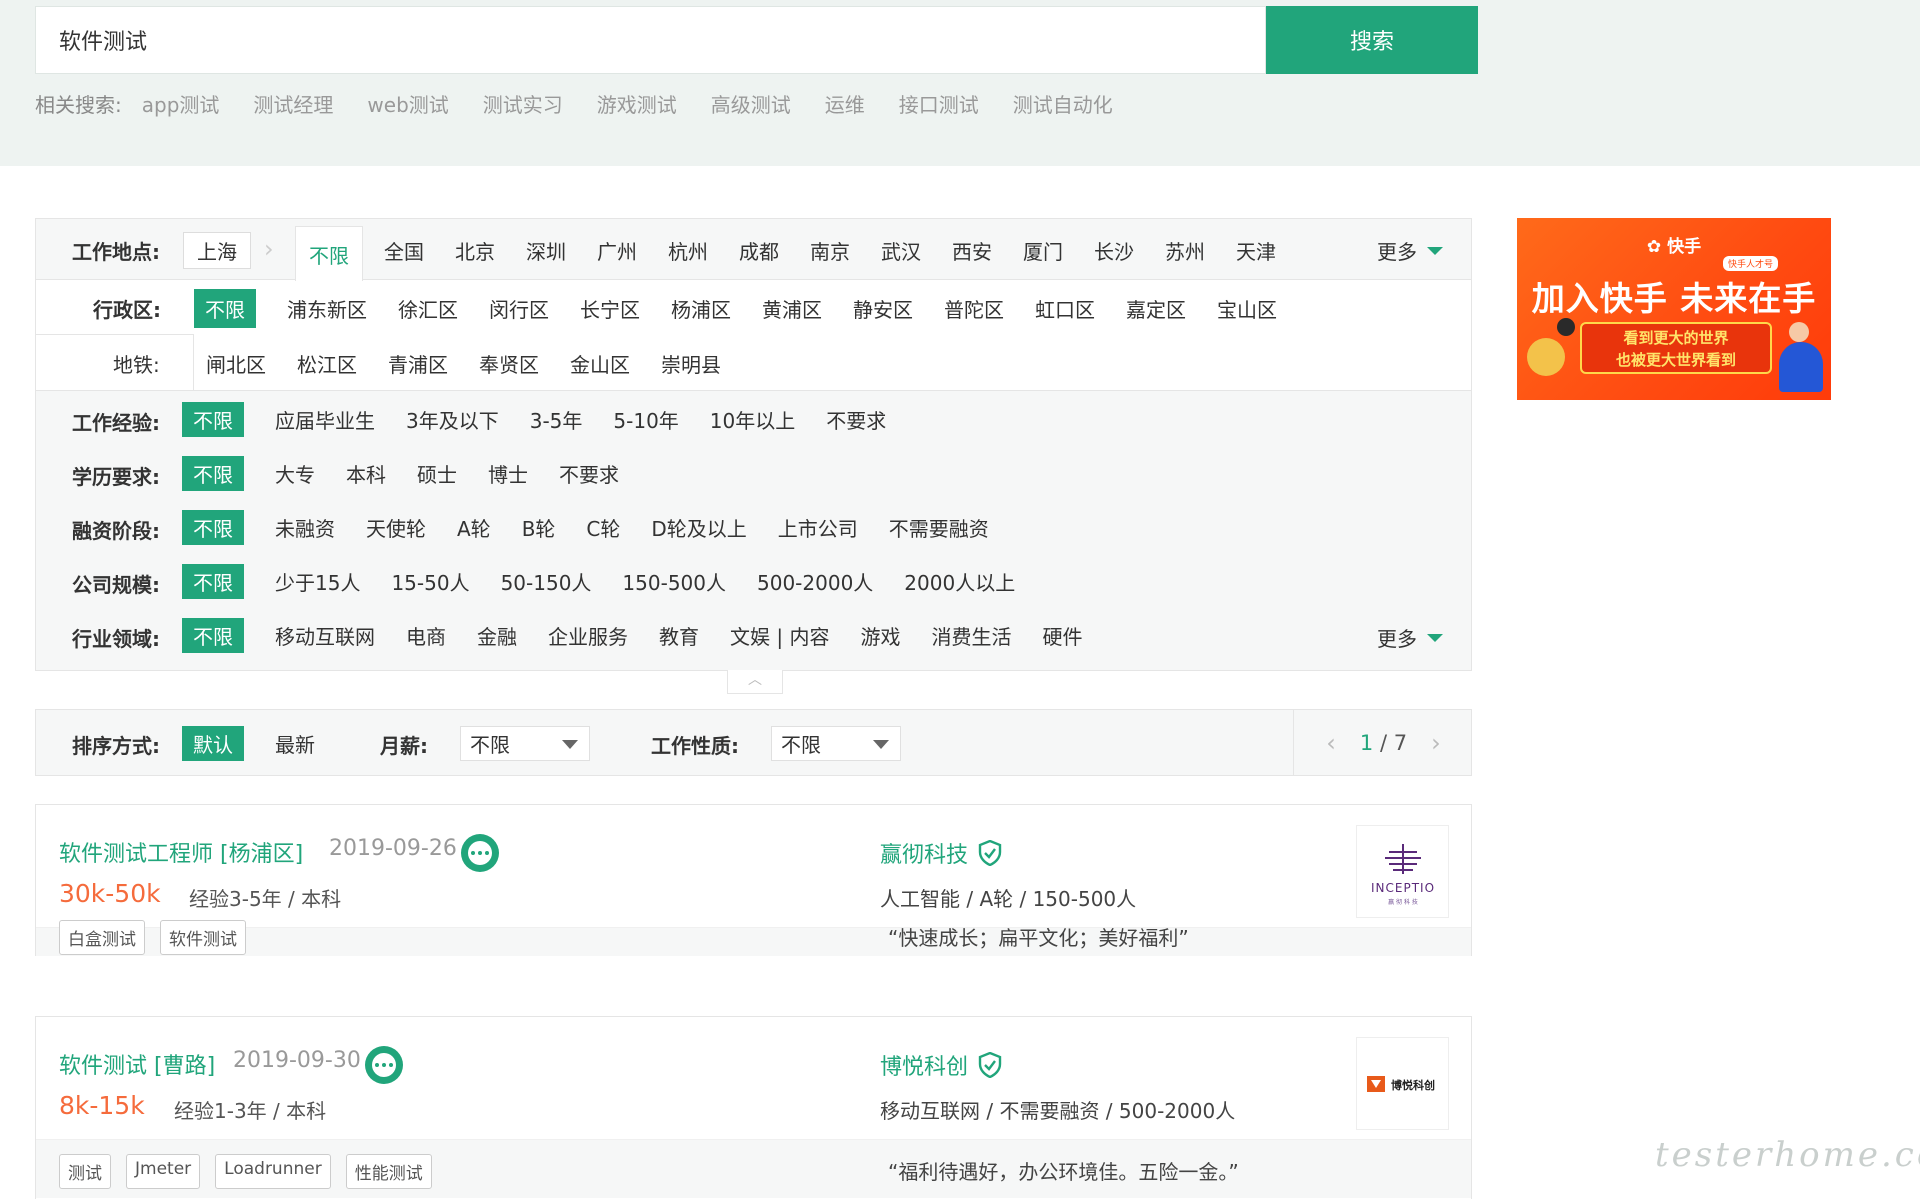 The image size is (1920, 1199). Describe the element at coordinates (701, 308) in the screenshot. I see `district-option: 杨浦区` at that location.